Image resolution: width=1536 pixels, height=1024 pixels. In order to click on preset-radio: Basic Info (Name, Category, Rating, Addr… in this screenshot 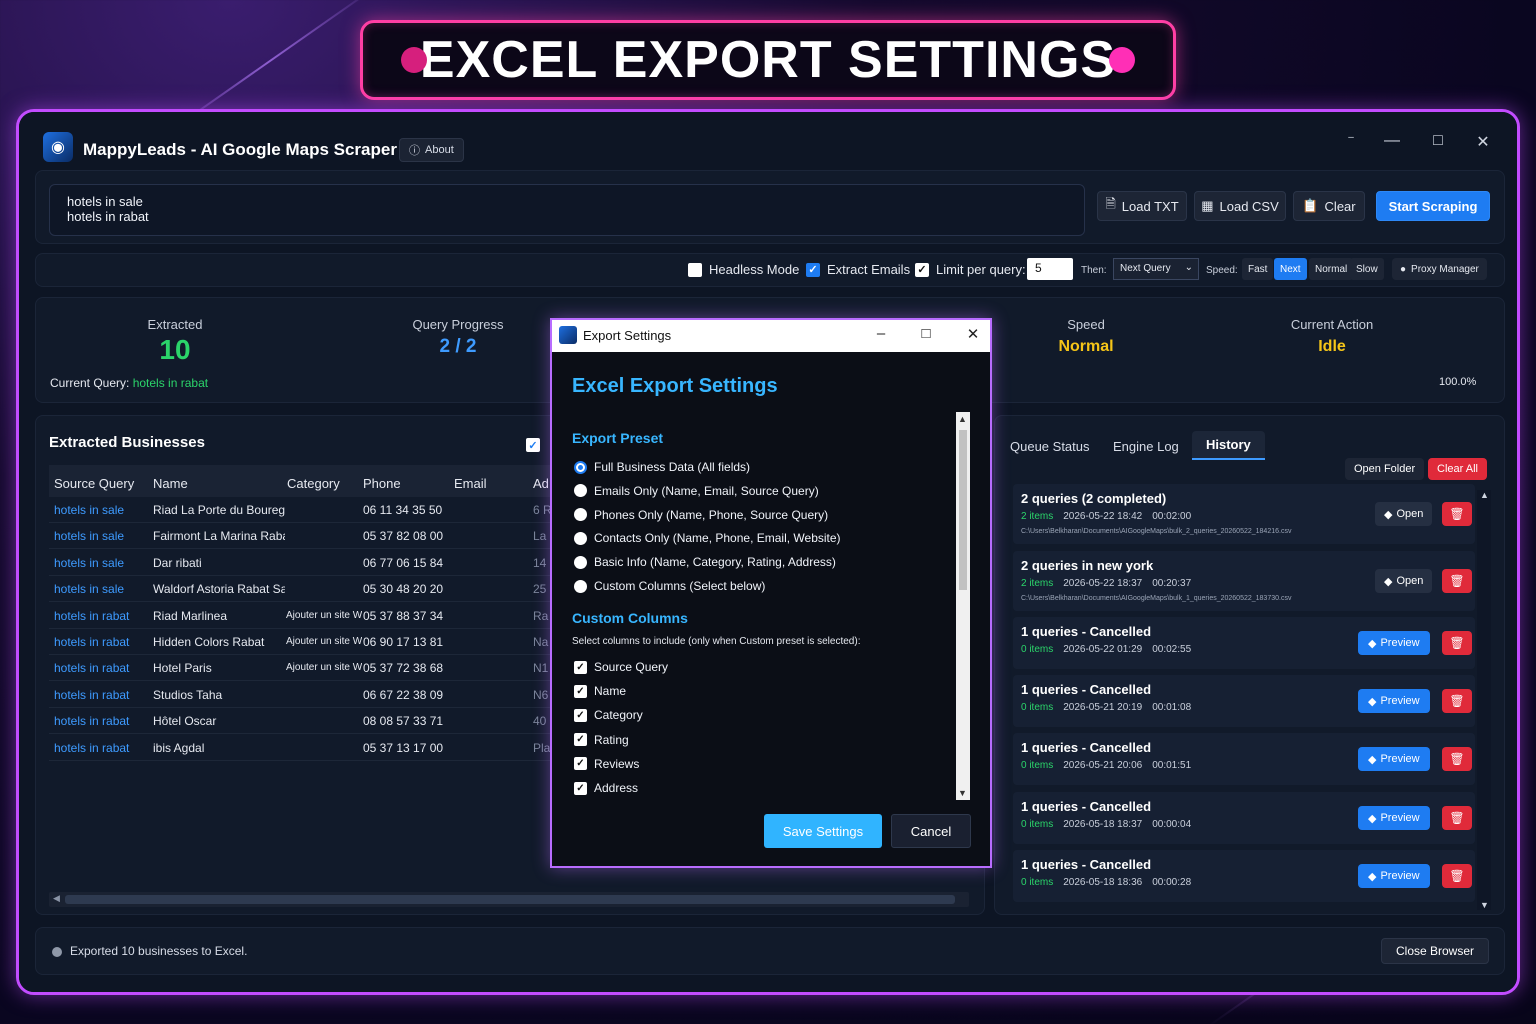, I will do `click(705, 562)`.